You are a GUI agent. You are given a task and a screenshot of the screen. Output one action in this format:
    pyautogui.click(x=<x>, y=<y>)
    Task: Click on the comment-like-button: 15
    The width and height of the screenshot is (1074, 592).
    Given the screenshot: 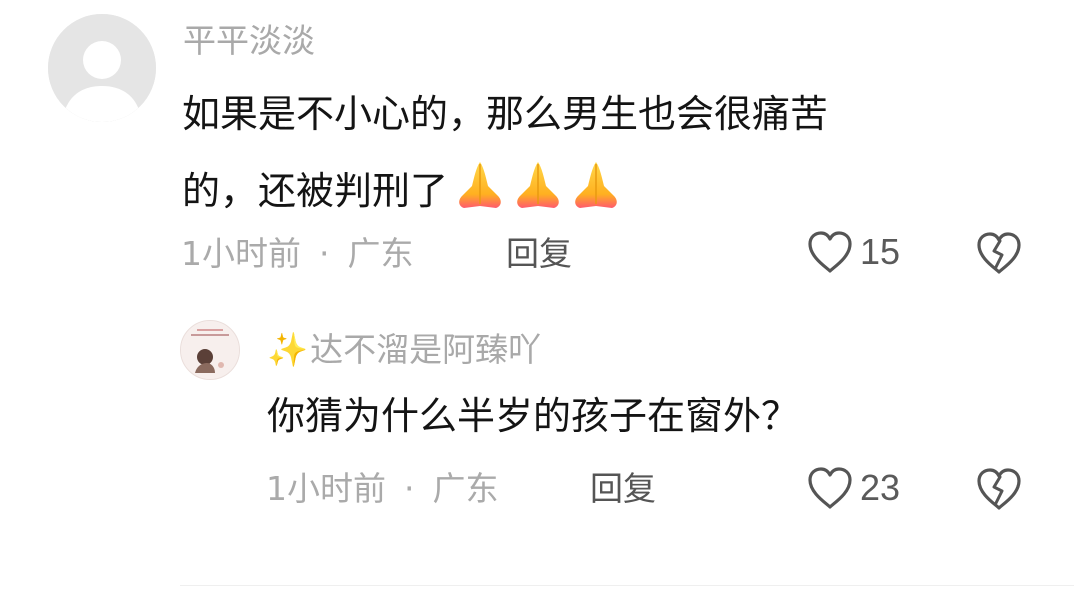 What is the action you would take?
    pyautogui.click(x=853, y=252)
    